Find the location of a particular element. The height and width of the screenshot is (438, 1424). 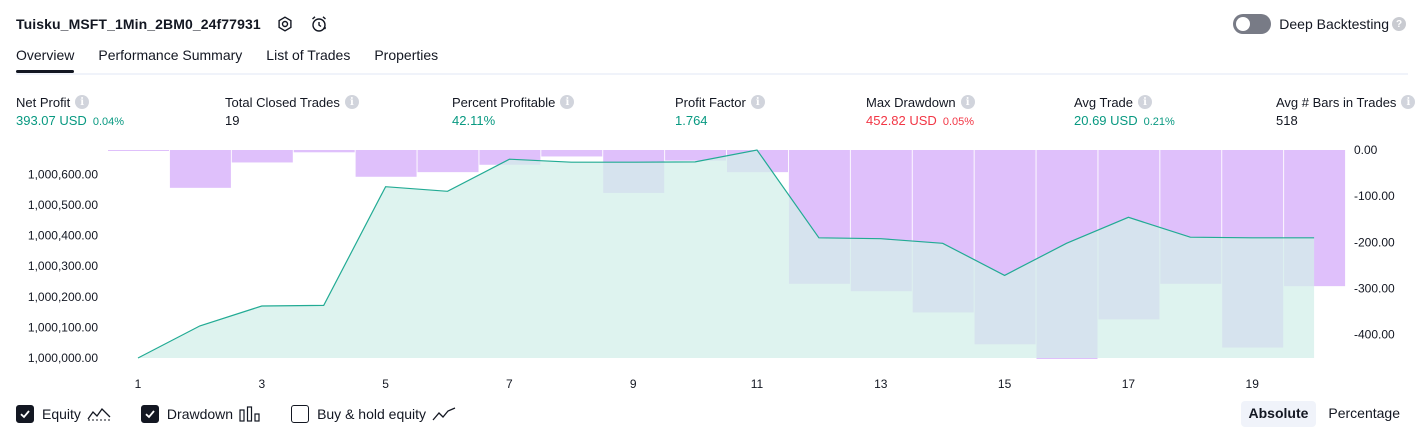

x-axis-label: 17 is located at coordinates (1129, 384).